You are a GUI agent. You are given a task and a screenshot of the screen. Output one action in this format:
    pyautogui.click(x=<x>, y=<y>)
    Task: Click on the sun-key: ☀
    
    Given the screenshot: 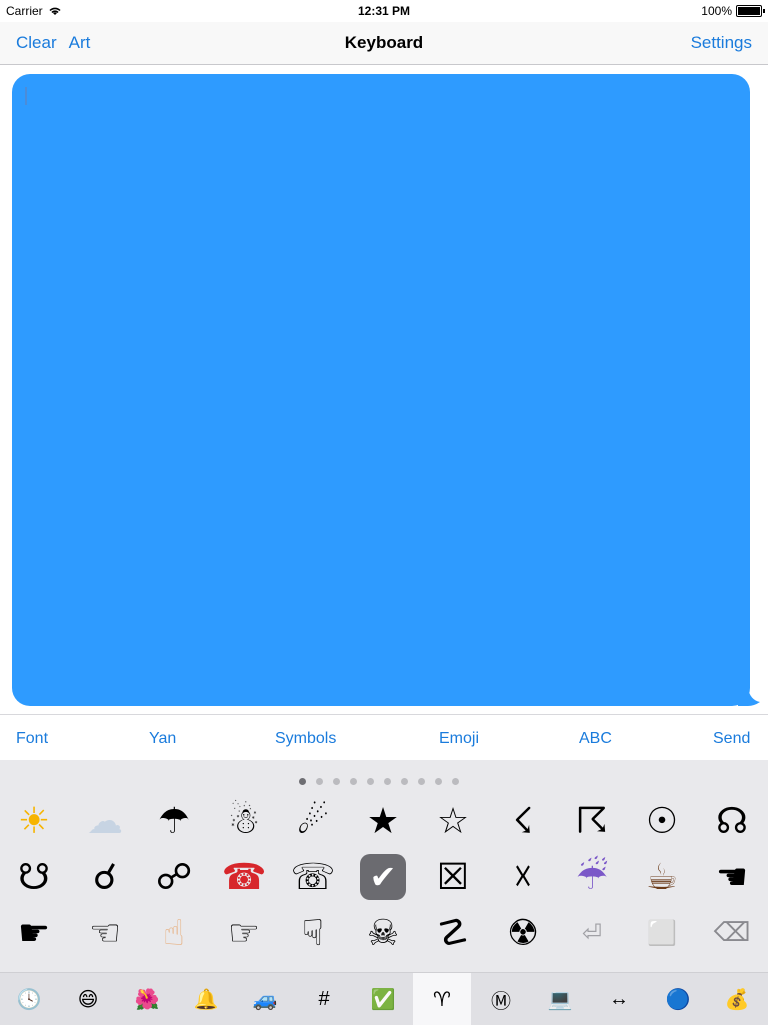 What is the action you would take?
    pyautogui.click(x=34, y=821)
    